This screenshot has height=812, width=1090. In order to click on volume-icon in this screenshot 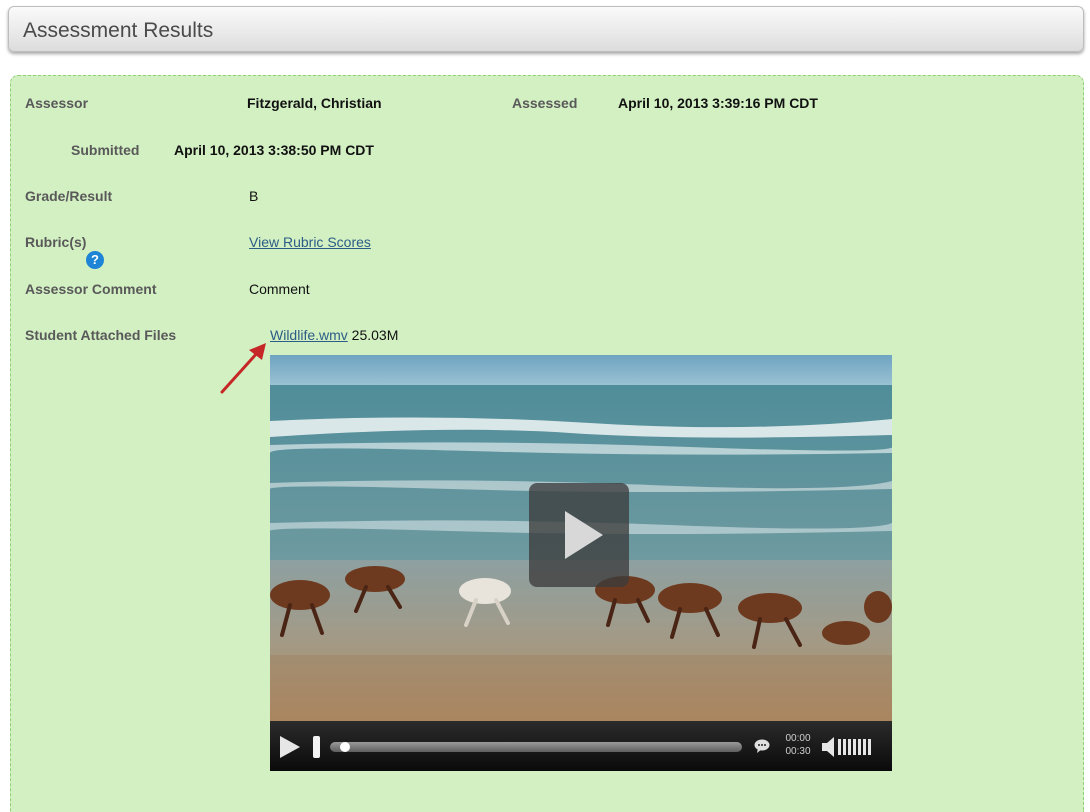, I will do `click(852, 747)`.